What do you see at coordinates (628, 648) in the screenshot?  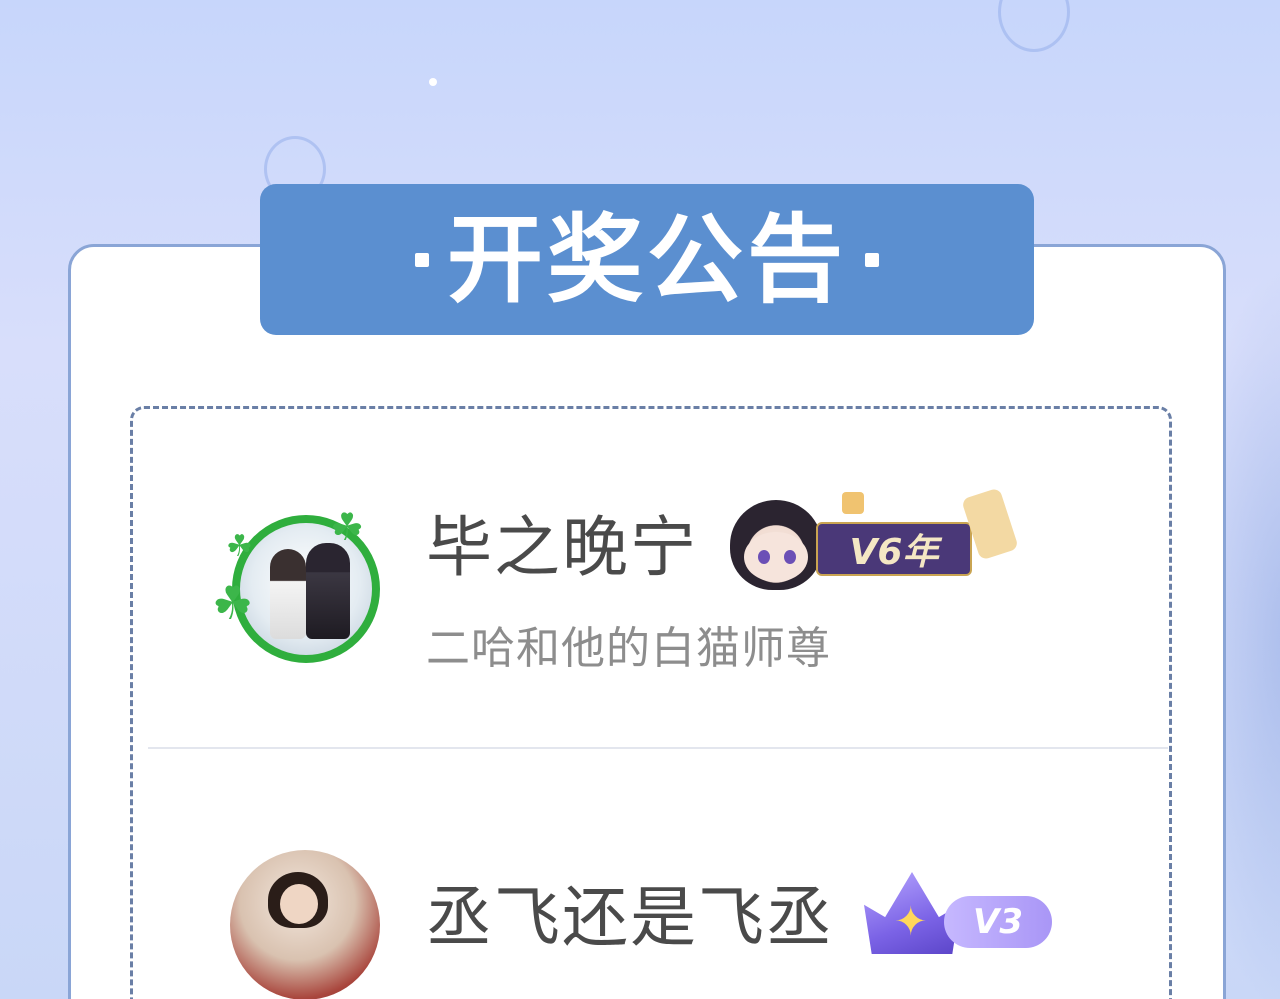 I see `winner-subtitle: 二哈和他的白猫师尊` at bounding box center [628, 648].